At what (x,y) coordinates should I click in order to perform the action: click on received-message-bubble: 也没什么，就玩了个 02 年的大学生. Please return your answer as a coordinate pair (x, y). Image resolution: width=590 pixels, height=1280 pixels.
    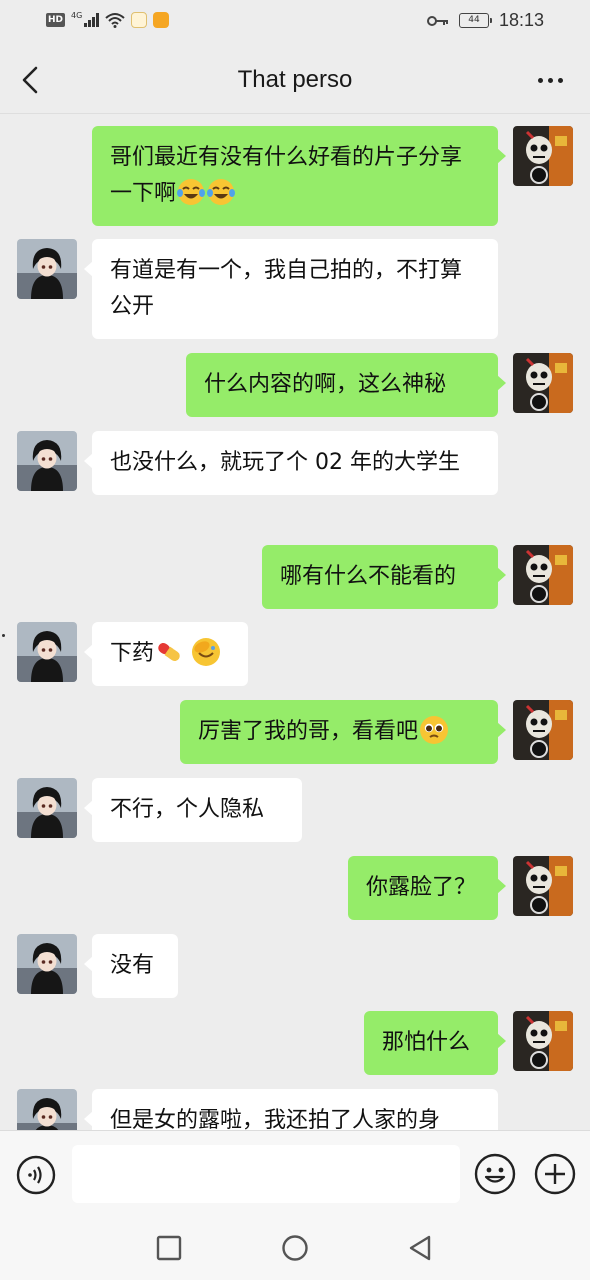
    Looking at the image, I should click on (291, 463).